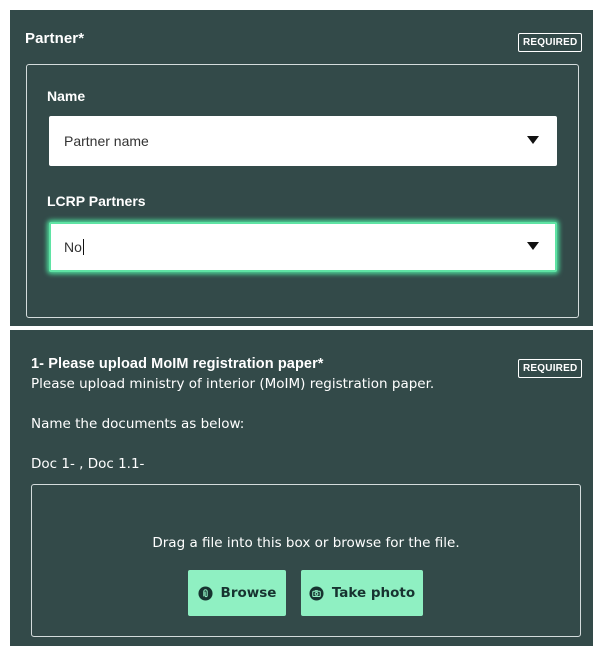 The width and height of the screenshot is (593, 646). Describe the element at coordinates (96, 201) in the screenshot. I see `lcrp-partners-label: LCRP Partners` at that location.